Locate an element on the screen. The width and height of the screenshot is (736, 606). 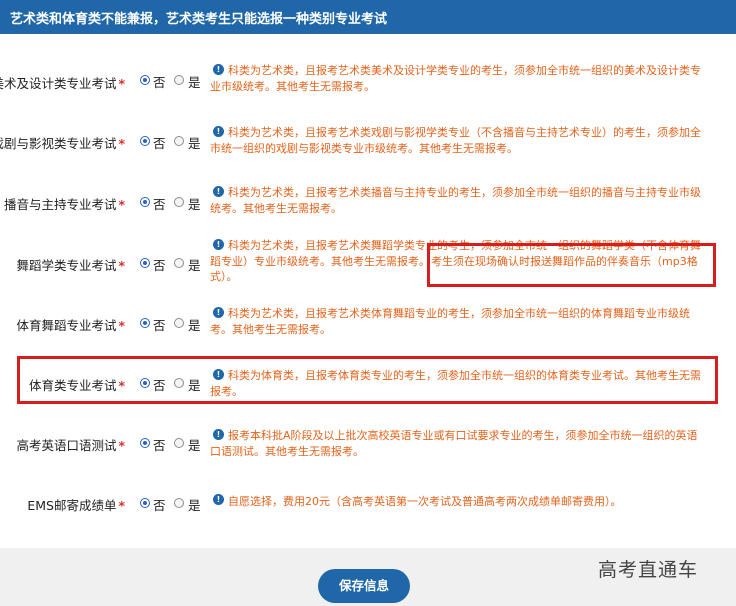
row-label: 戏剧与影视类专业考试 * is located at coordinates (62, 143).